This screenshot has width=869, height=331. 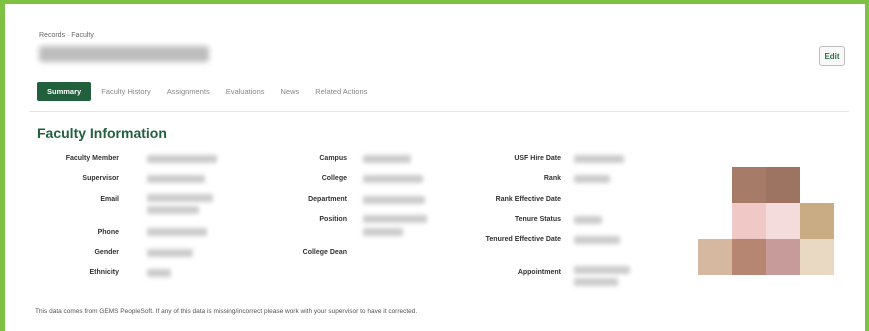 I want to click on label-position: Position, so click(x=333, y=219).